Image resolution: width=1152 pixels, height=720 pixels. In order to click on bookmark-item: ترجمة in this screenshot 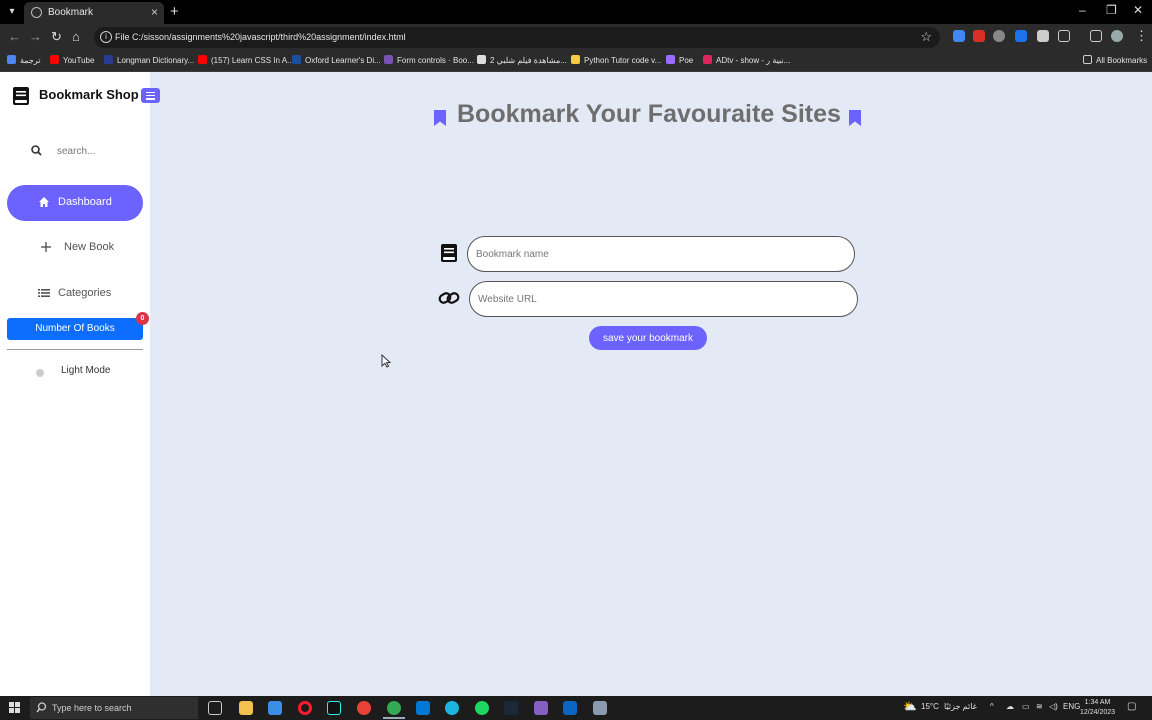, I will do `click(24, 60)`.